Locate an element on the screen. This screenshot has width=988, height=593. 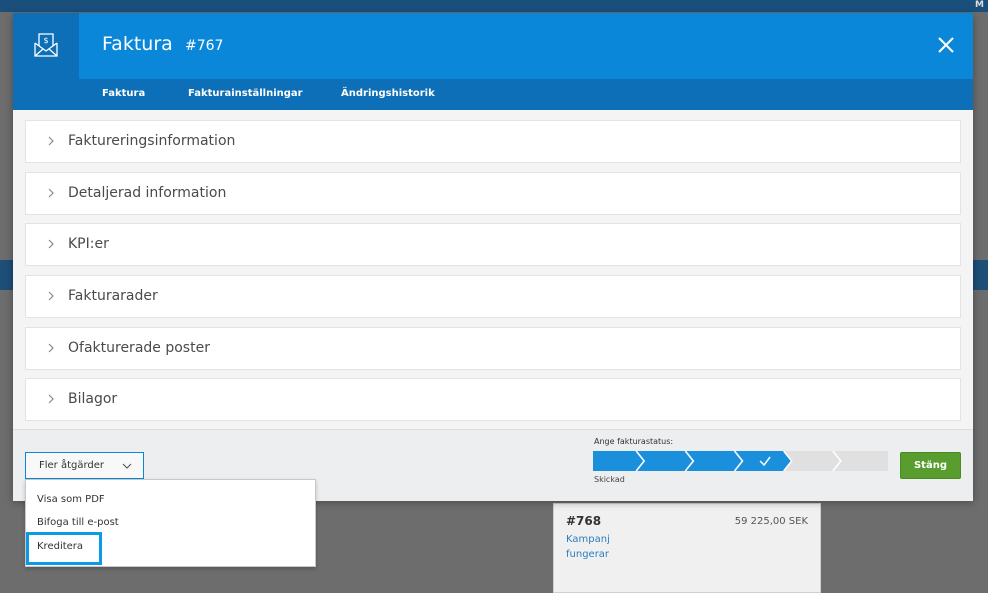
invoice-icon-box: $ is located at coordinates (46, 46).